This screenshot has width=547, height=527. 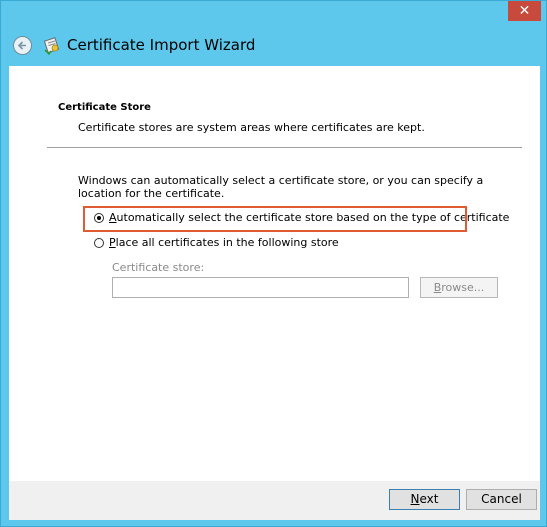 I want to click on certificate-wizard-icon, so click(x=51, y=46).